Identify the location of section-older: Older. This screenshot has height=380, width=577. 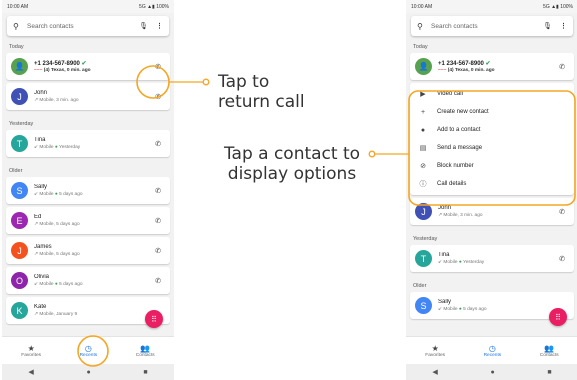
(420, 286).